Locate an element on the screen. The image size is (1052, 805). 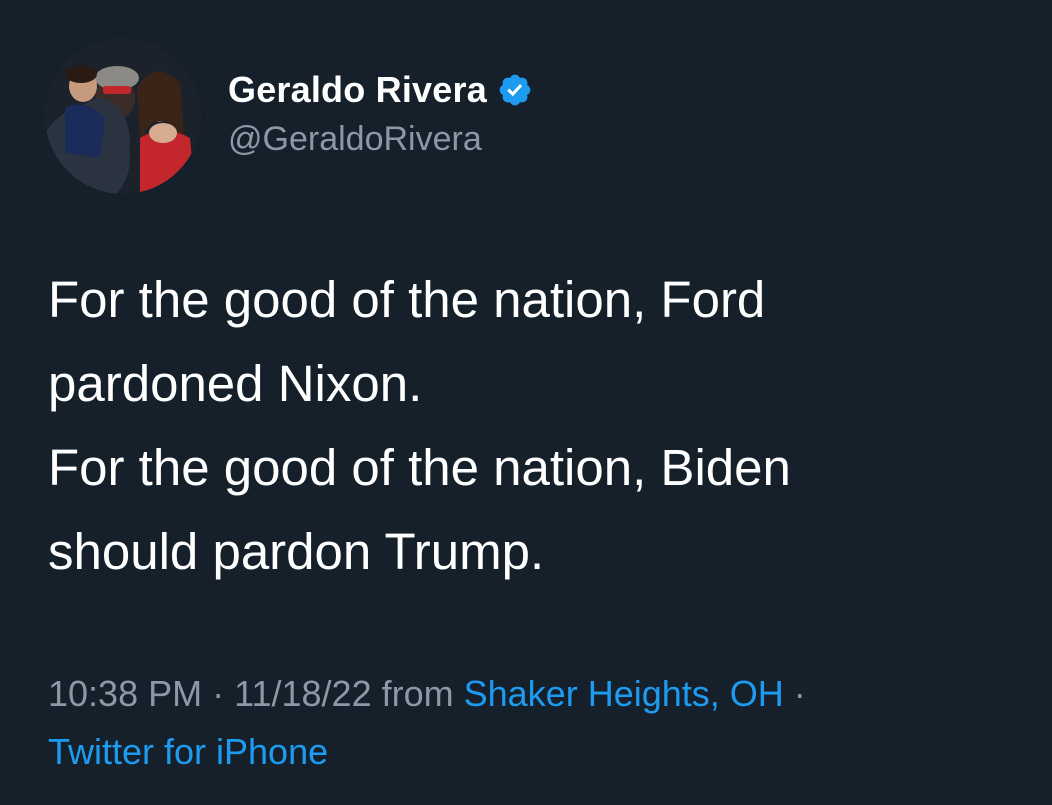
source-link: Twitter for iPhone is located at coordinates (188, 751).